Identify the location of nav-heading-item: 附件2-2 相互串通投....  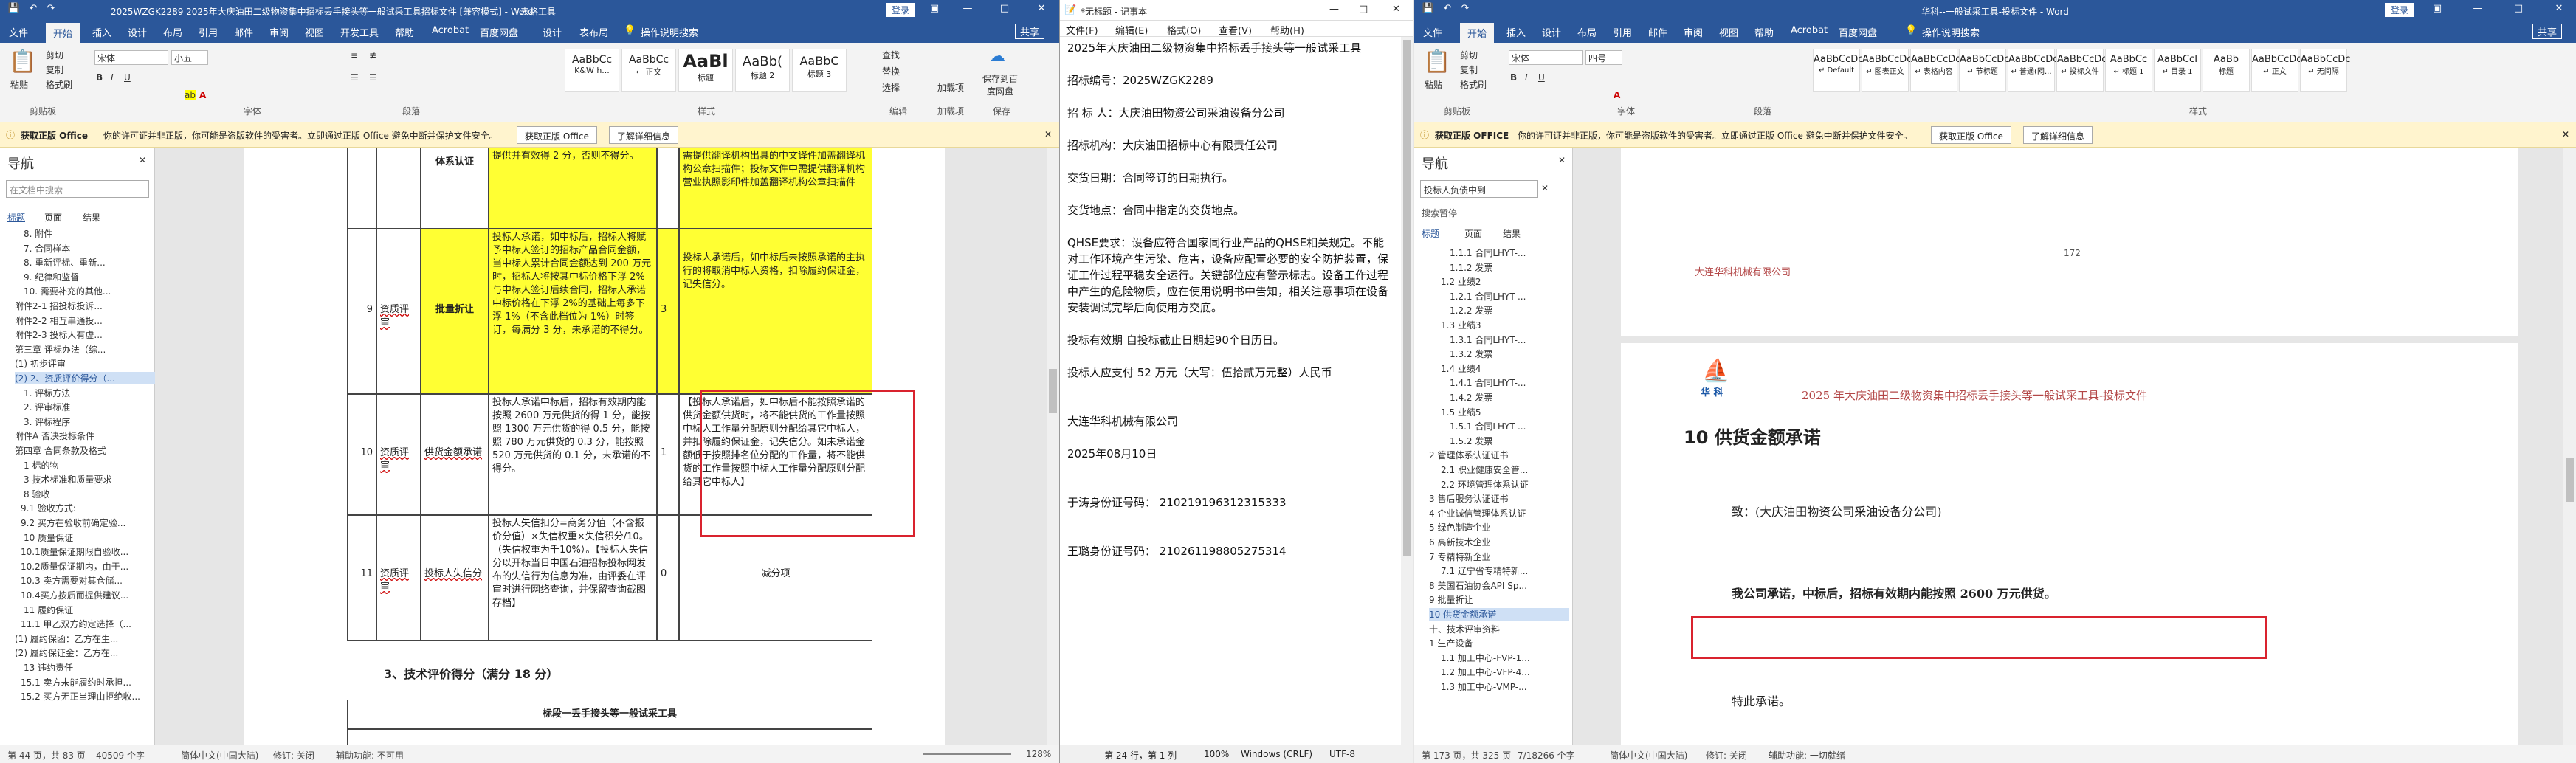
(85, 320).